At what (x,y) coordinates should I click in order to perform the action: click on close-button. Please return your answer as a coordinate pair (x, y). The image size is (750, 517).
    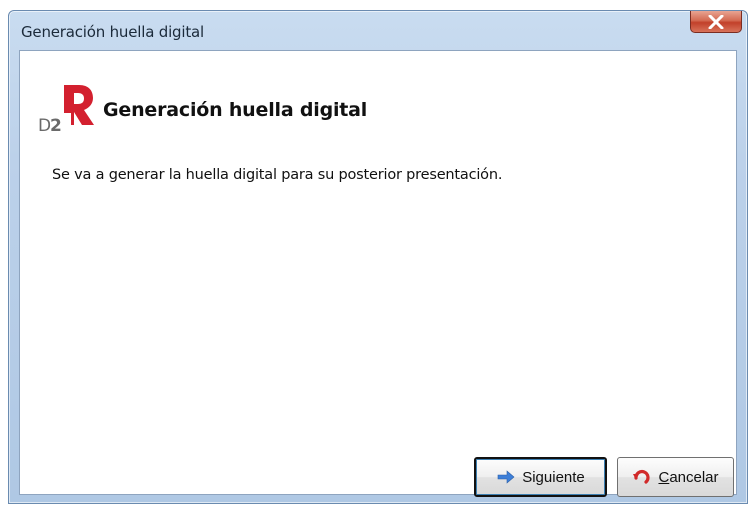
    Looking at the image, I should click on (716, 22).